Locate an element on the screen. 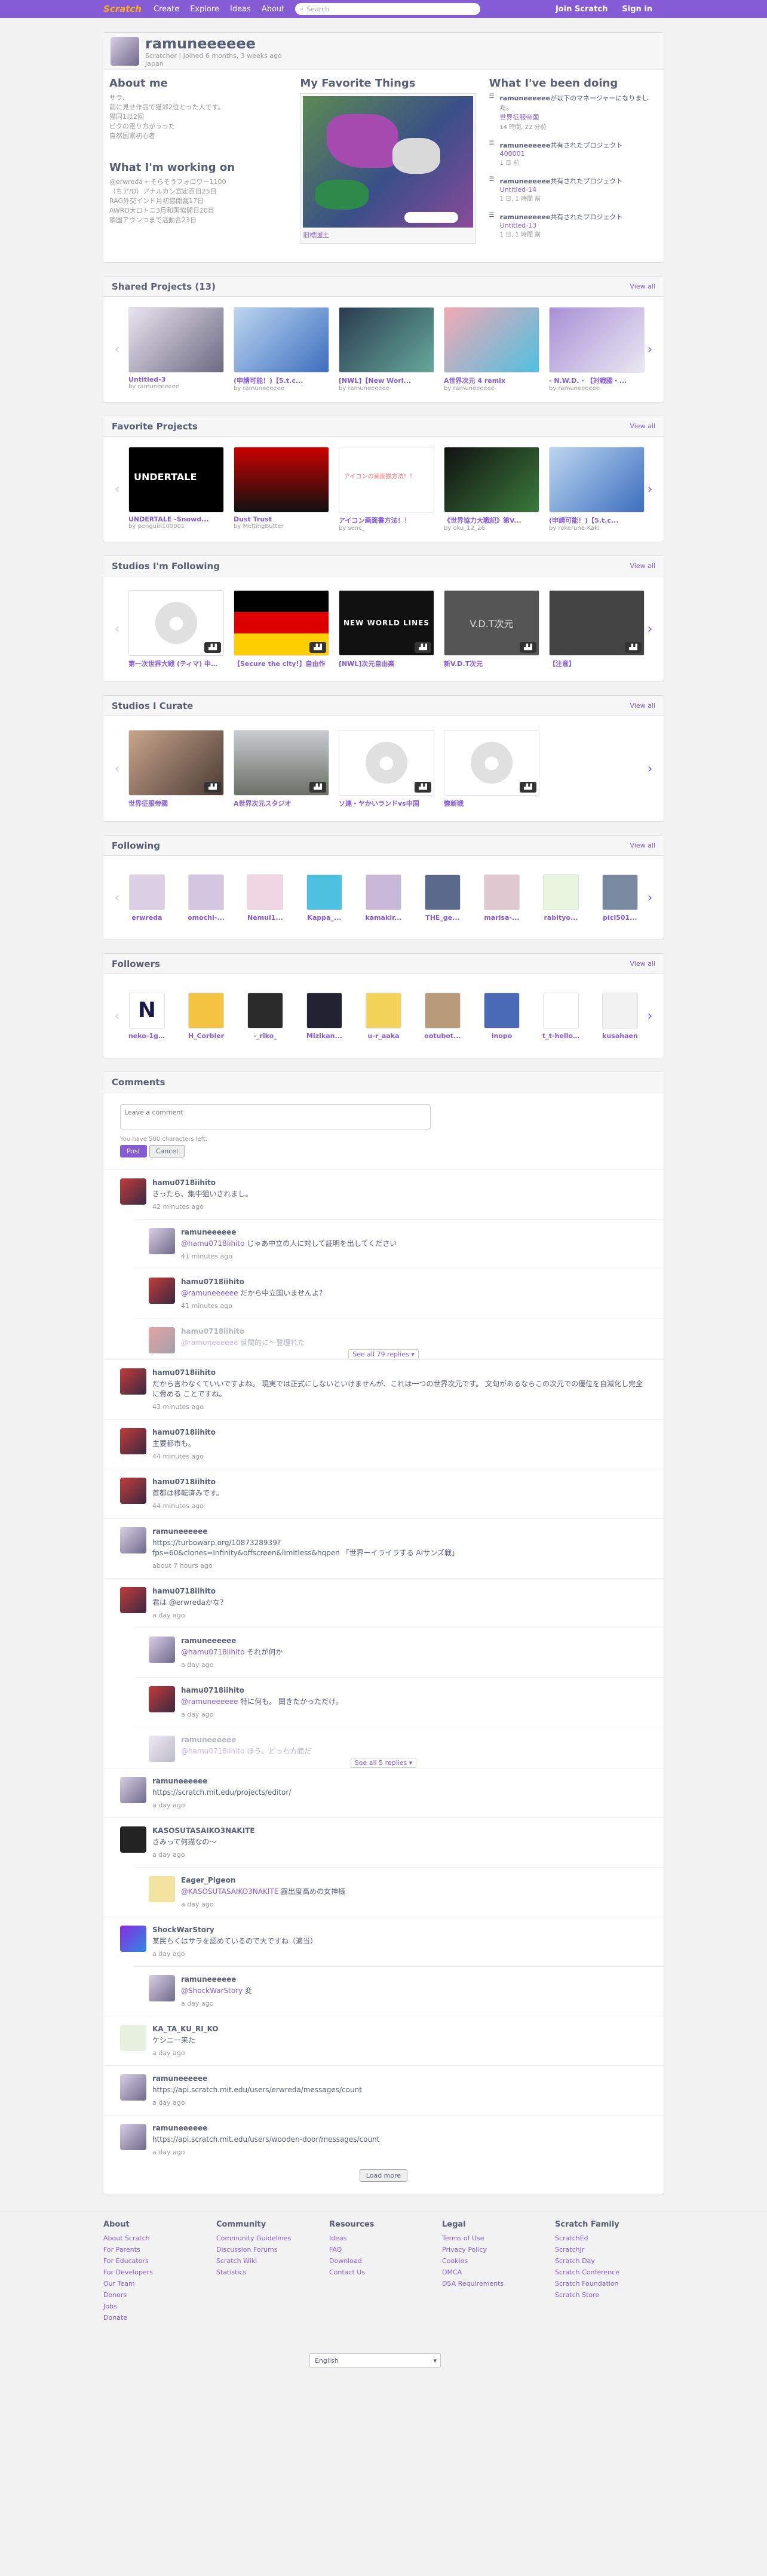 The height and width of the screenshot is (2576, 767). studios-following-view-all: View all is located at coordinates (642, 566).